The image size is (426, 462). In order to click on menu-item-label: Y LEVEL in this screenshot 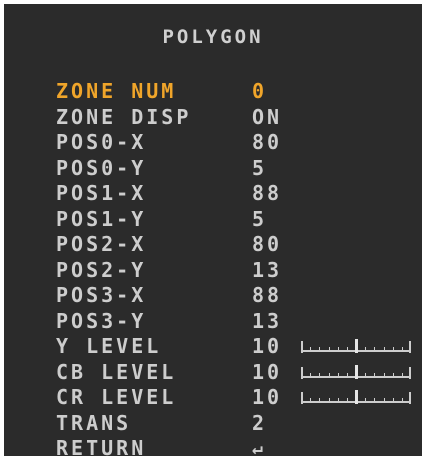, I will do `click(109, 346)`.